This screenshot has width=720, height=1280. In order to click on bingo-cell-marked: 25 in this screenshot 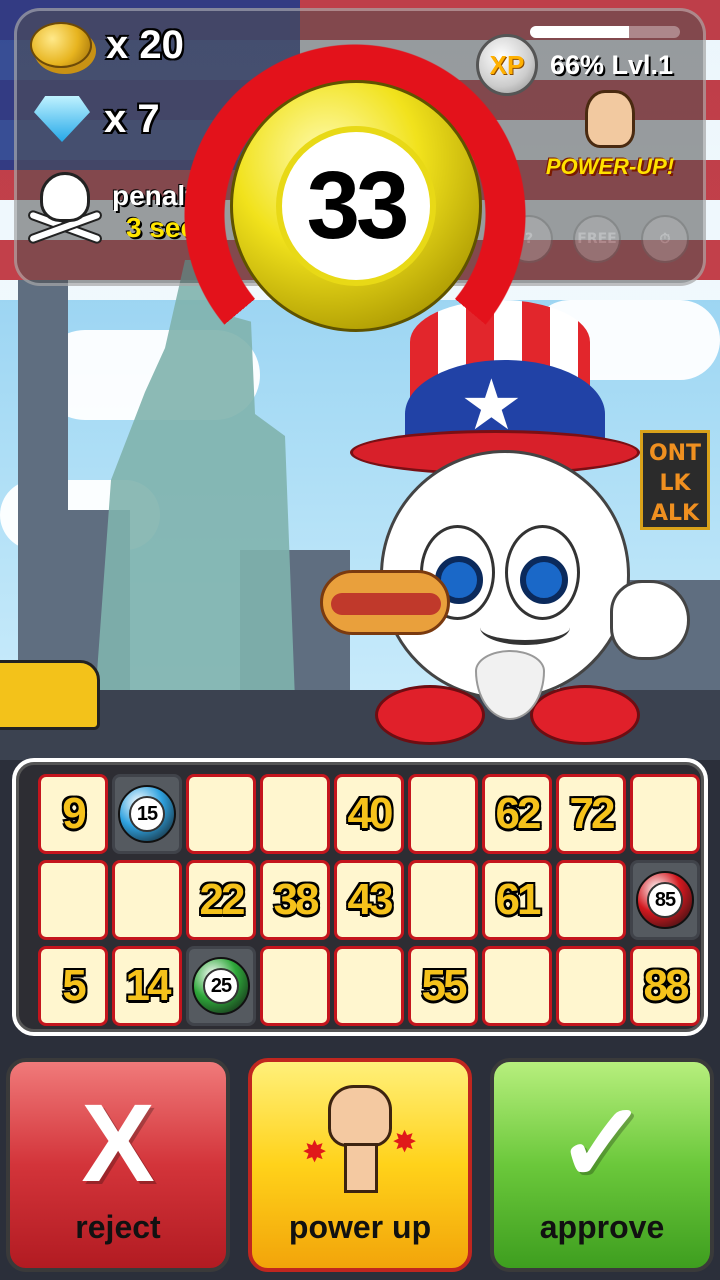, I will do `click(221, 986)`.